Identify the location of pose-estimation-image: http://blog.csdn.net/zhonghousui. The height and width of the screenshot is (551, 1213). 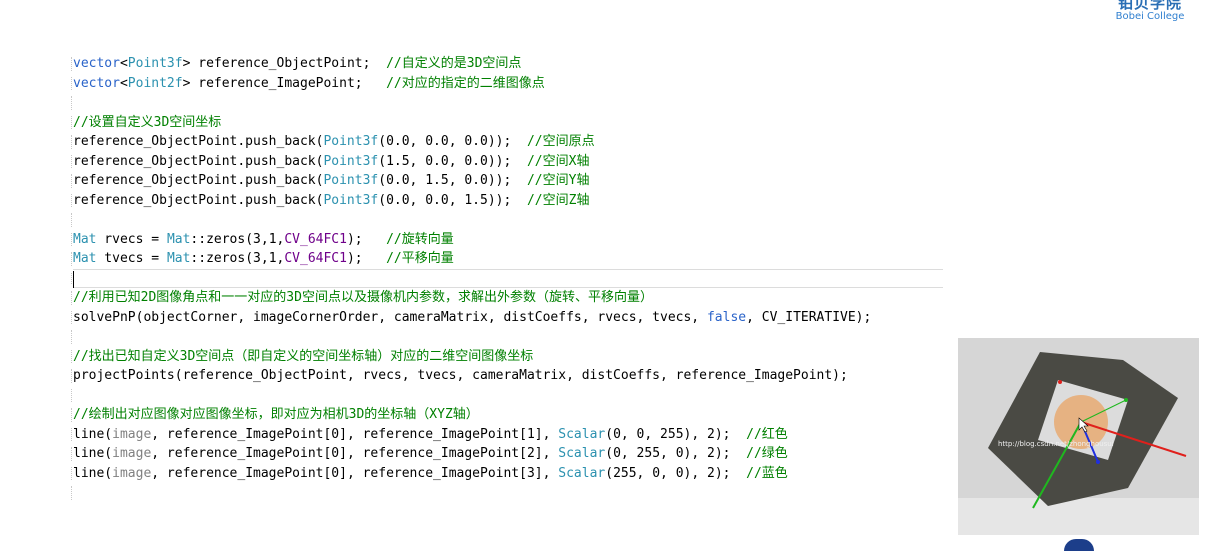
(1078, 436).